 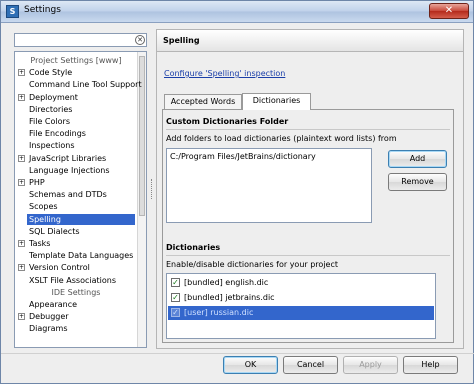 I want to click on panel-splitter, so click(x=152, y=189).